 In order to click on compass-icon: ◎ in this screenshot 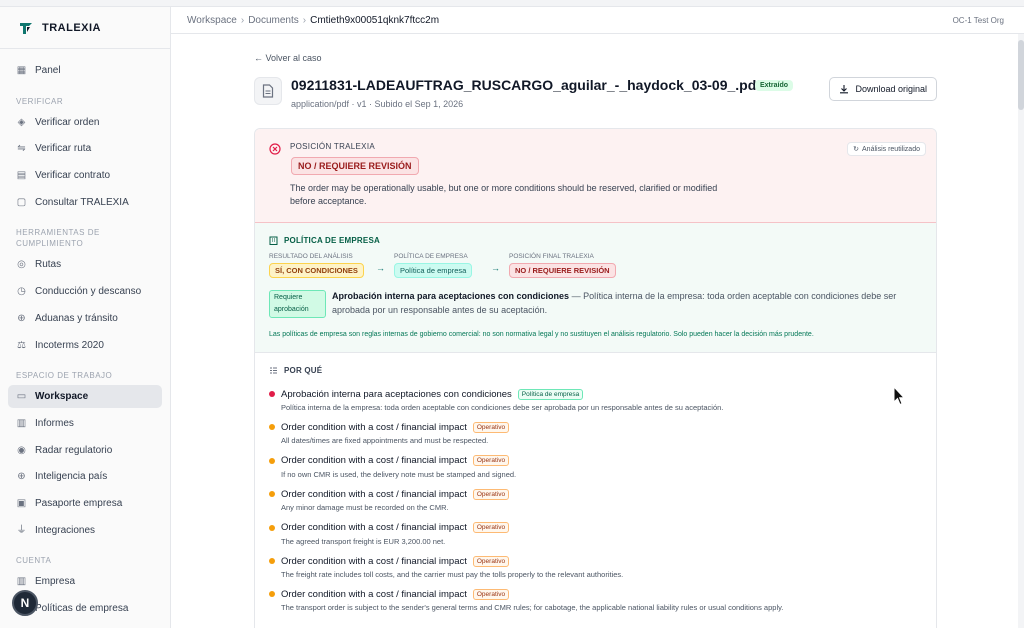, I will do `click(21, 265)`.